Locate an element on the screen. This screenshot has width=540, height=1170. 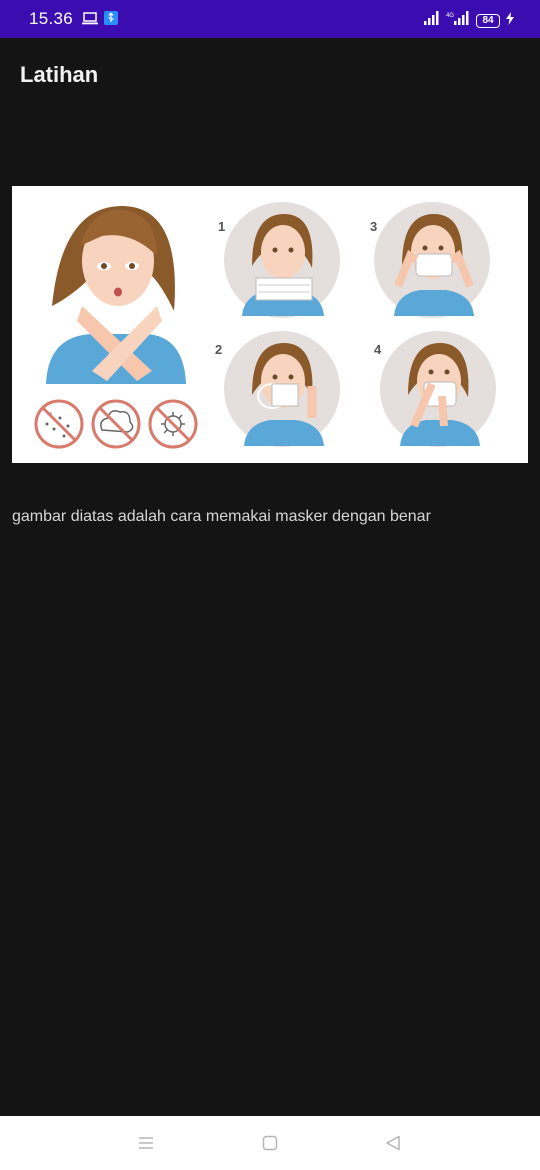
step-1-illustration is located at coordinates (282, 260).